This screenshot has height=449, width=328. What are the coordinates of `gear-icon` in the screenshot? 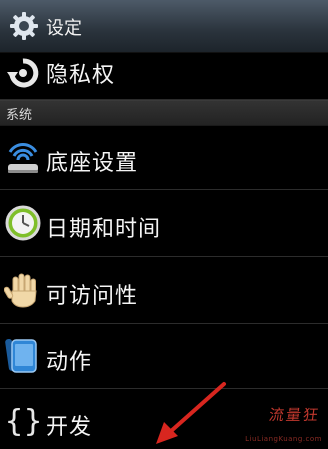 It's located at (24, 26).